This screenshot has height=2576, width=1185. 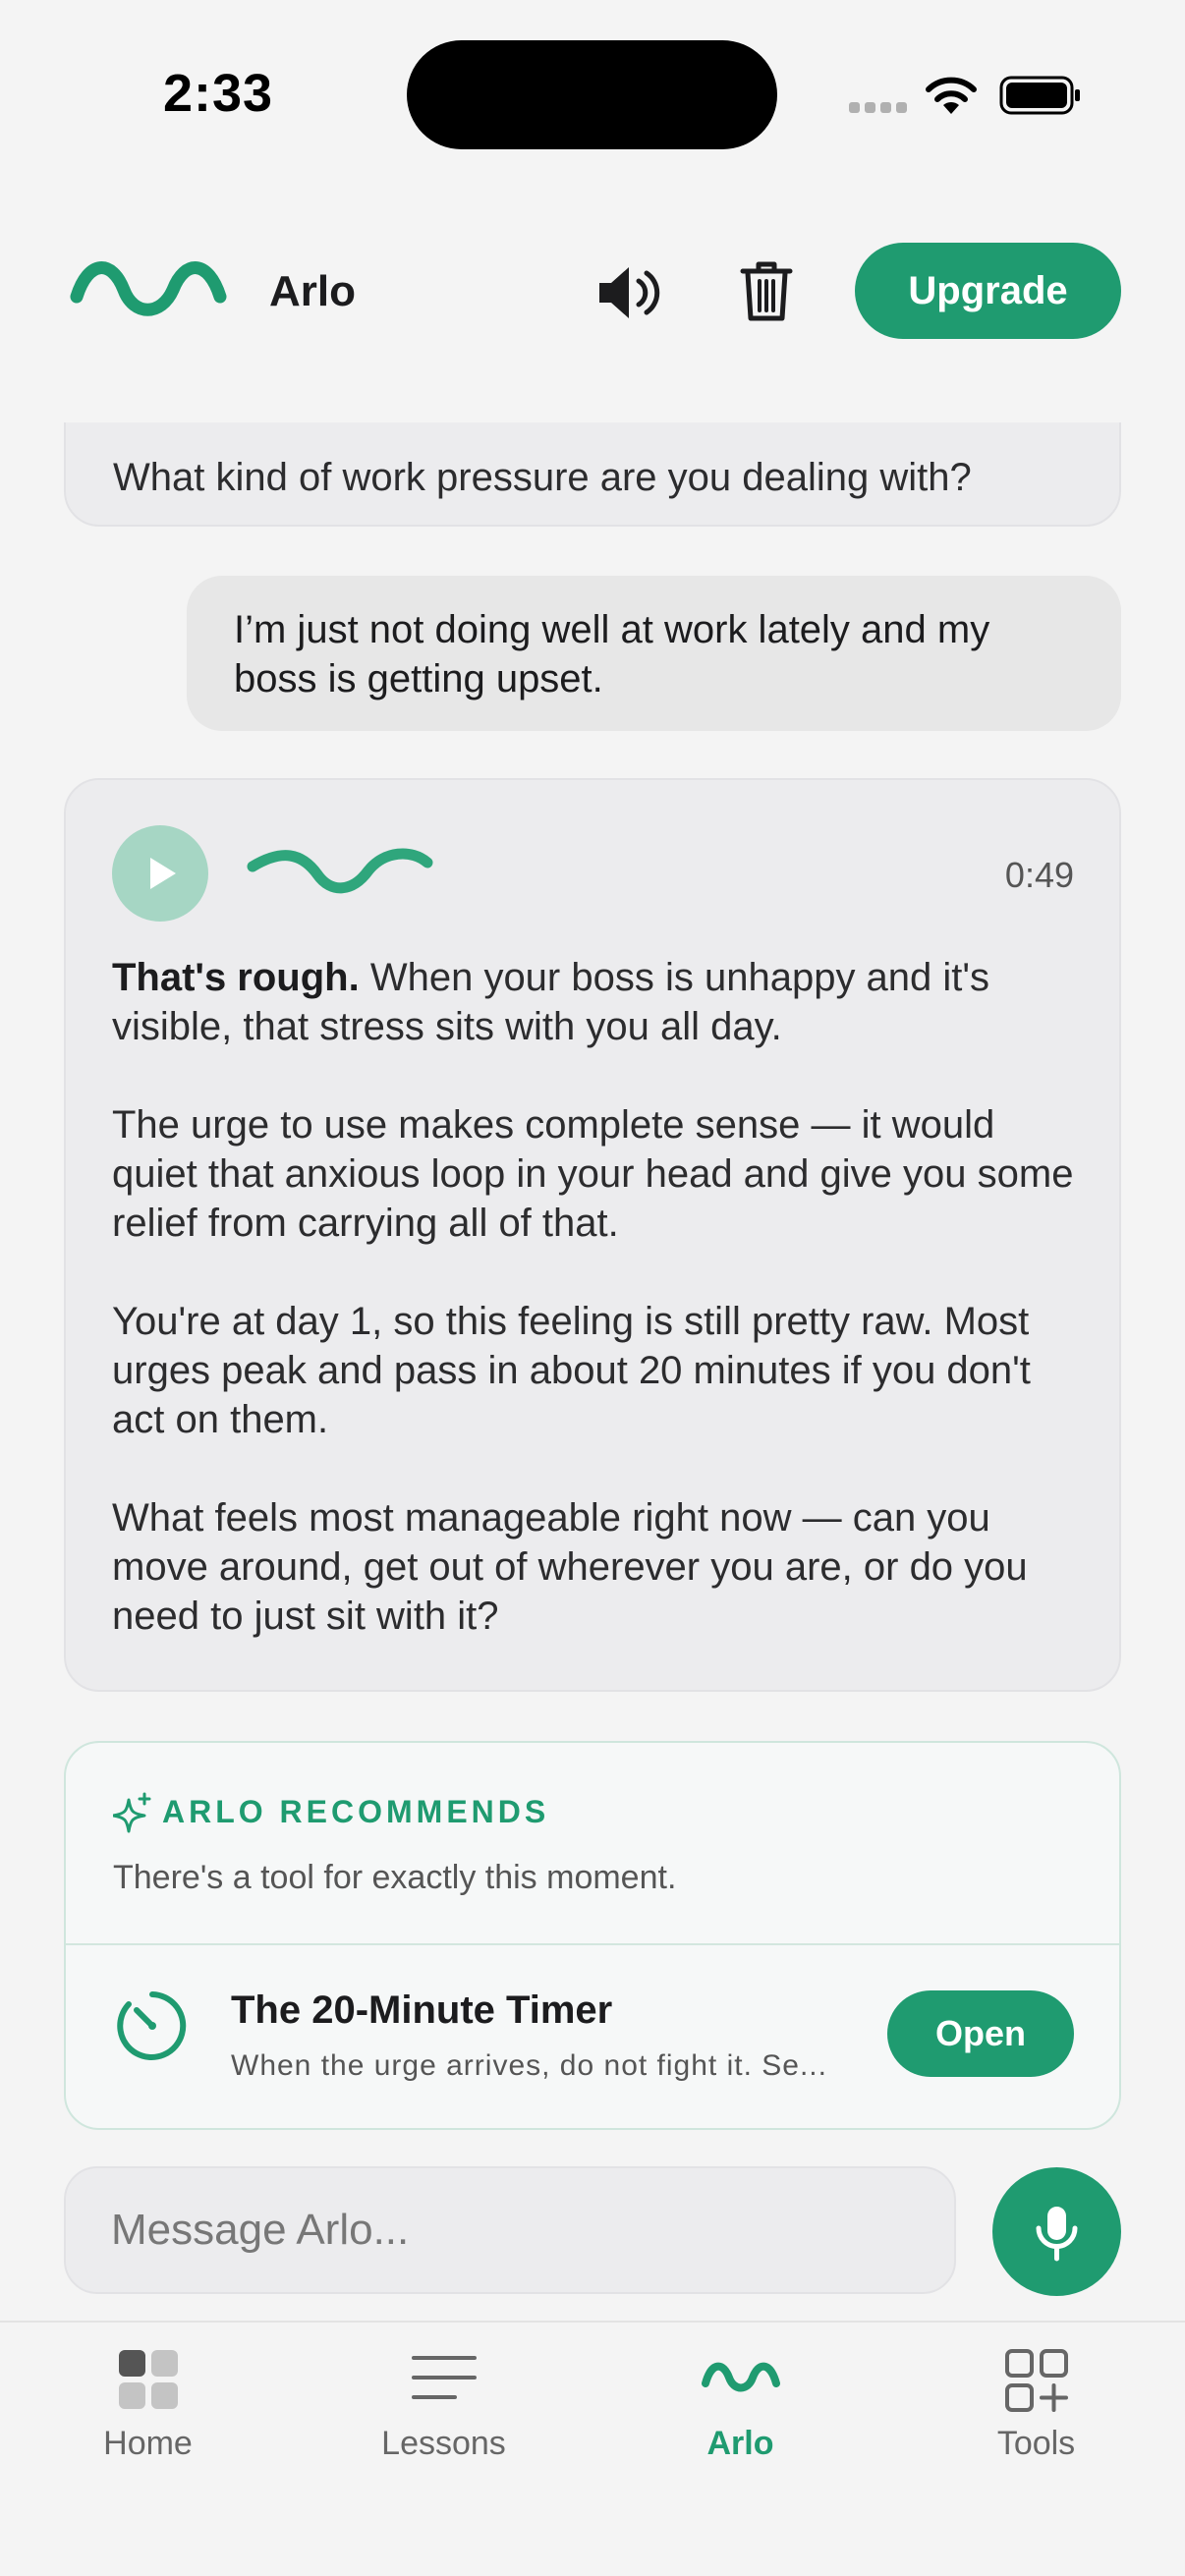 What do you see at coordinates (767, 291) in the screenshot?
I see `trash-icon` at bounding box center [767, 291].